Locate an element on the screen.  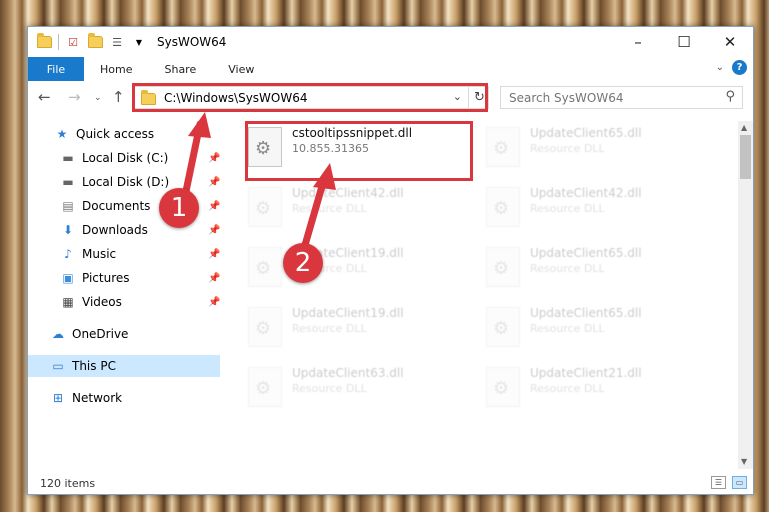
status-bar: 120 items ☰ ▭ is located at coordinates (390, 483).